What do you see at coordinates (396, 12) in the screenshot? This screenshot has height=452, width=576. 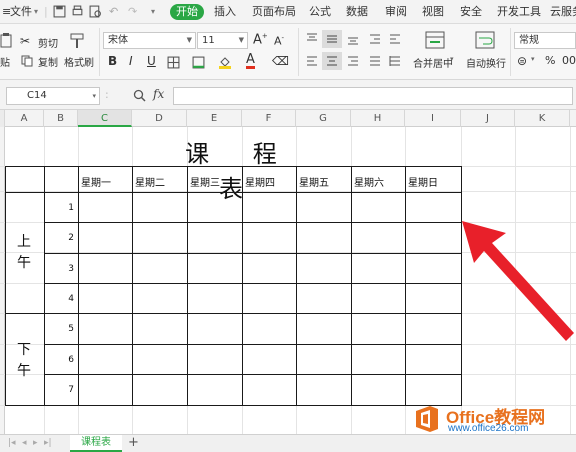 I see `tab-review: 审阅` at bounding box center [396, 12].